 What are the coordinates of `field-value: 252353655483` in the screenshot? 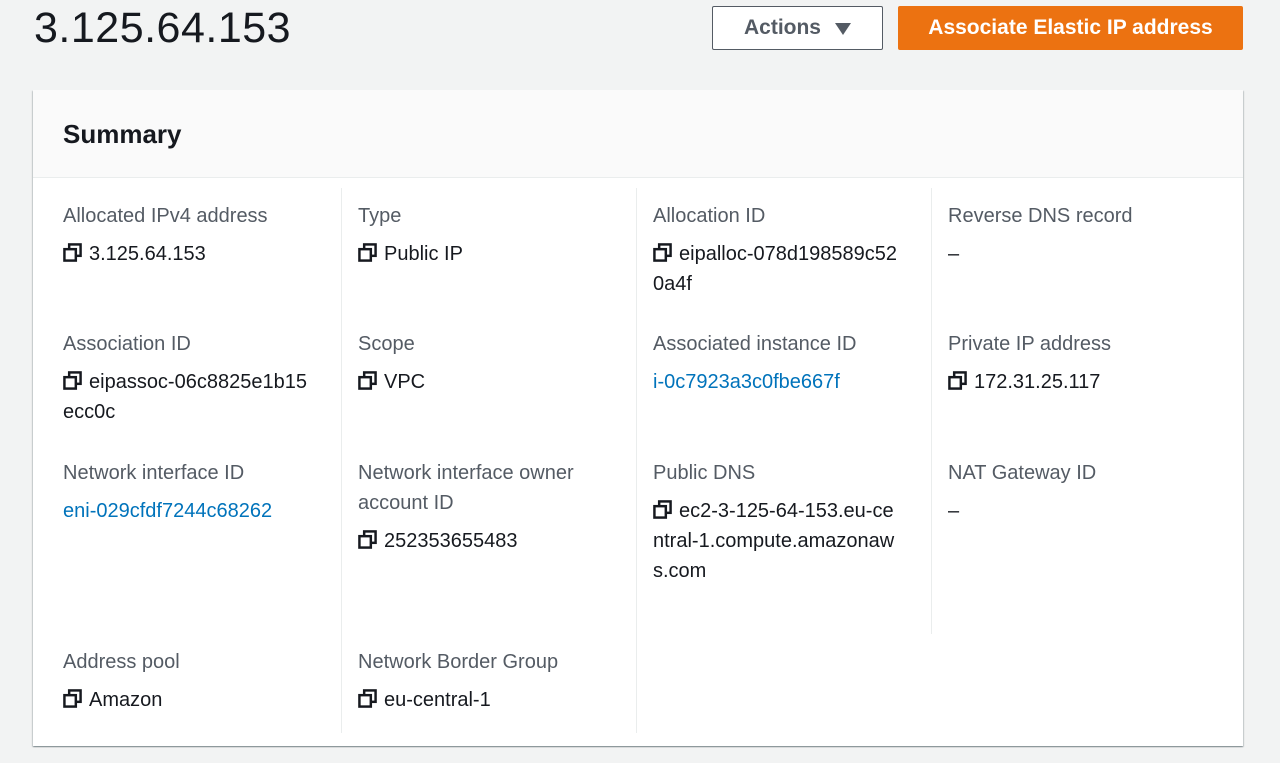 It's located at (483, 541).